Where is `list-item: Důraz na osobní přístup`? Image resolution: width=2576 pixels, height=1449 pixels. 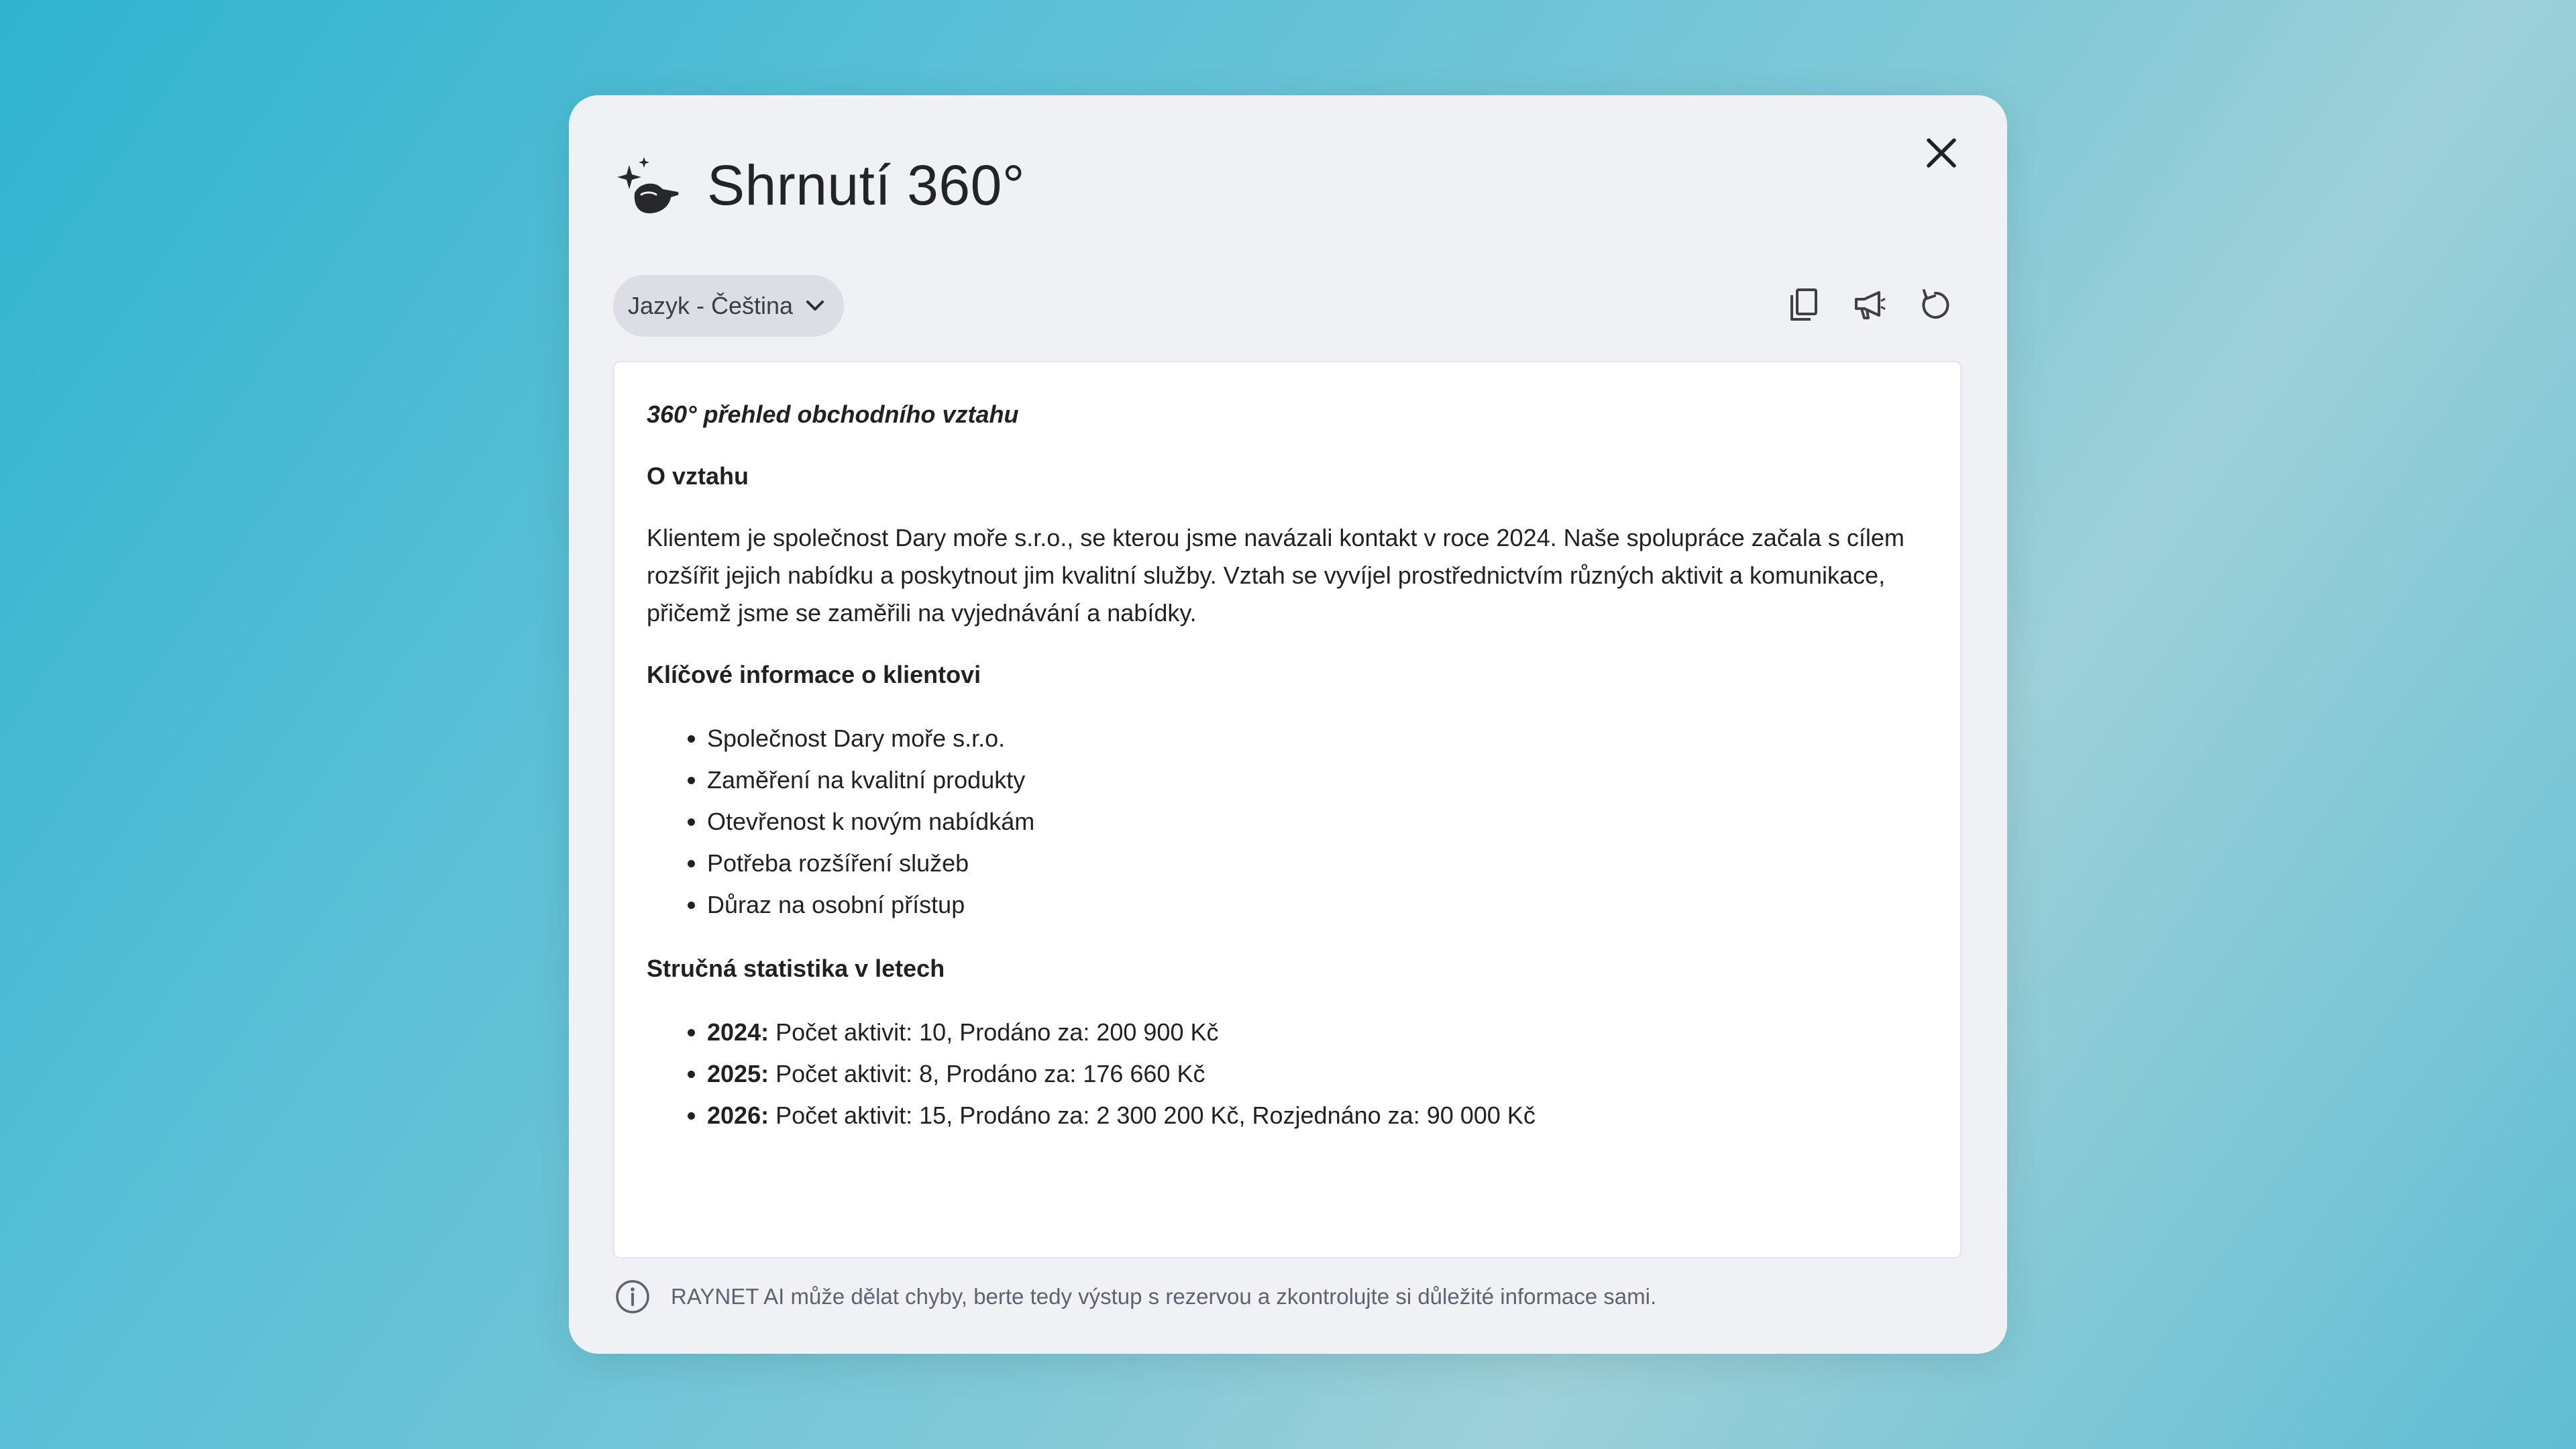
list-item: Důraz na osobní přístup is located at coordinates (1317, 905).